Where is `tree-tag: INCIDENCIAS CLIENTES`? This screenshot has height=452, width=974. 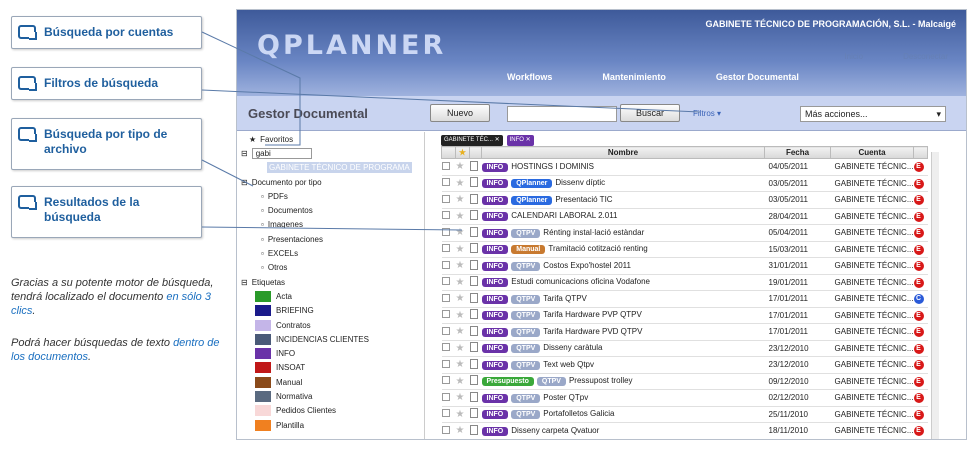 tree-tag: INCIDENCIAS CLIENTES is located at coordinates (330, 339).